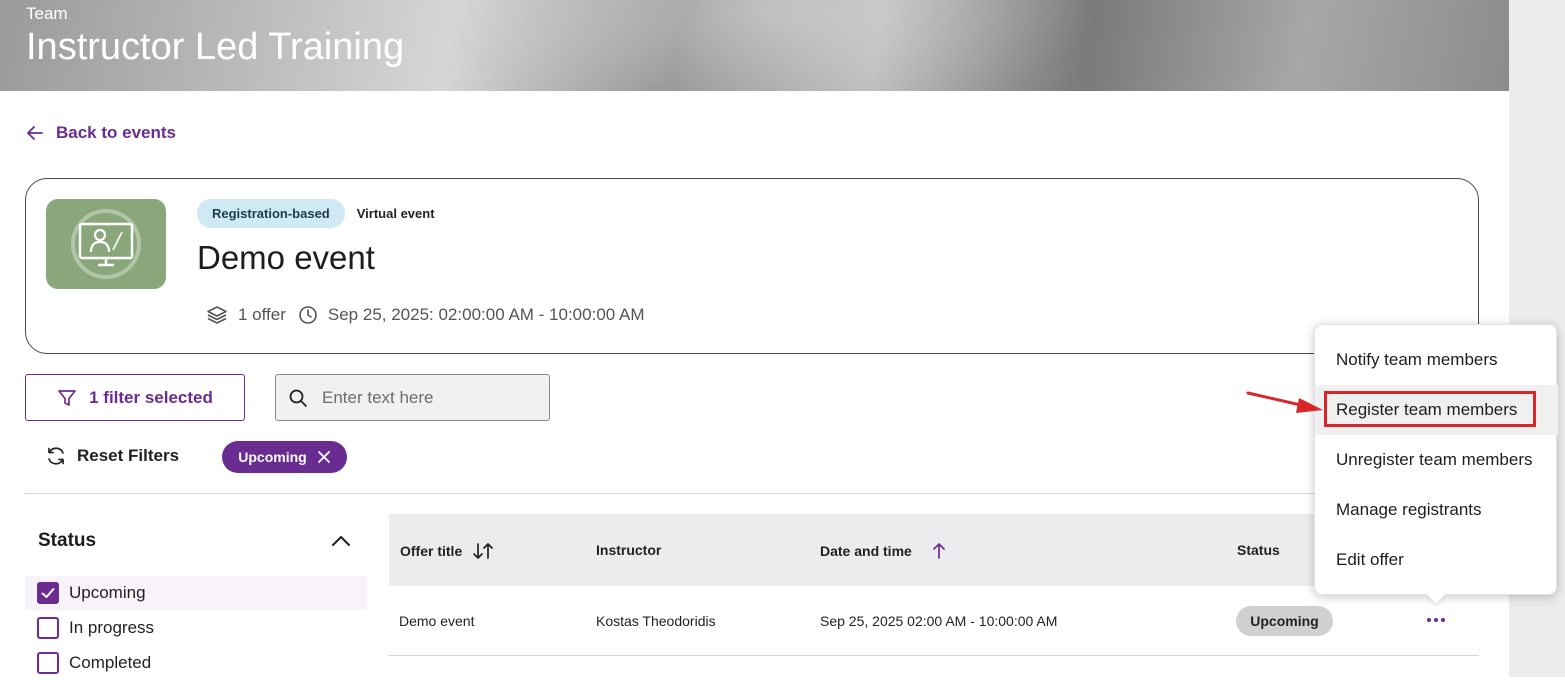 The image size is (1565, 680). I want to click on status-filter-title: Status, so click(67, 540).